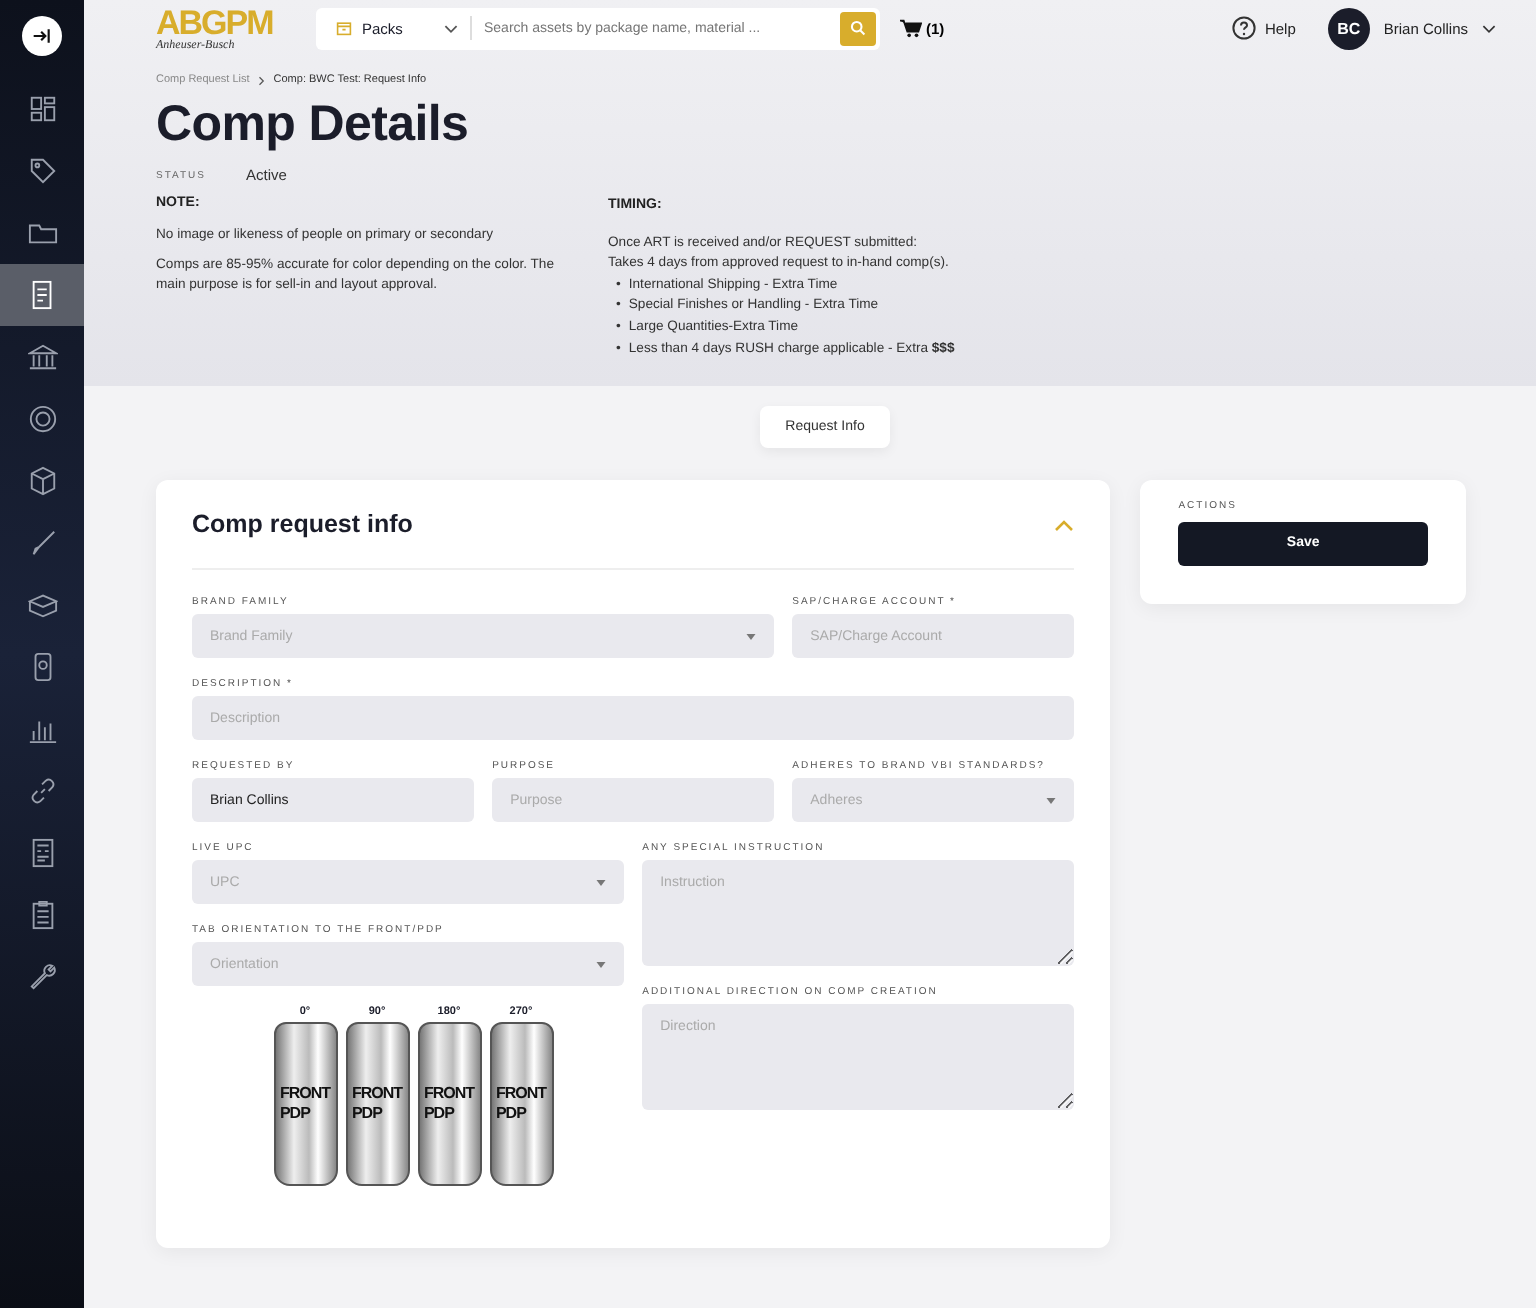 This screenshot has width=1536, height=1308. Describe the element at coordinates (261, 80) in the screenshot. I see `chevron-right-icon` at that location.